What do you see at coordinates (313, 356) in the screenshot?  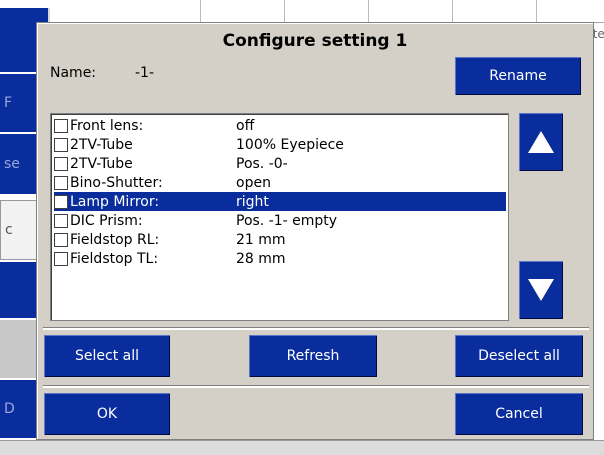 I see `refresh-button: Refresh` at bounding box center [313, 356].